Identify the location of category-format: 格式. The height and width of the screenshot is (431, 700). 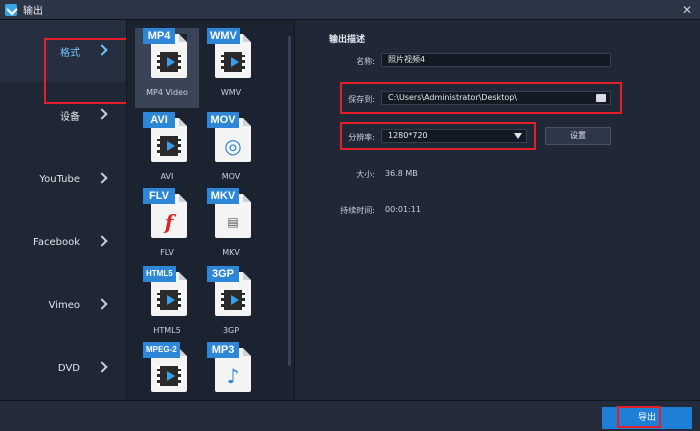
(63, 51).